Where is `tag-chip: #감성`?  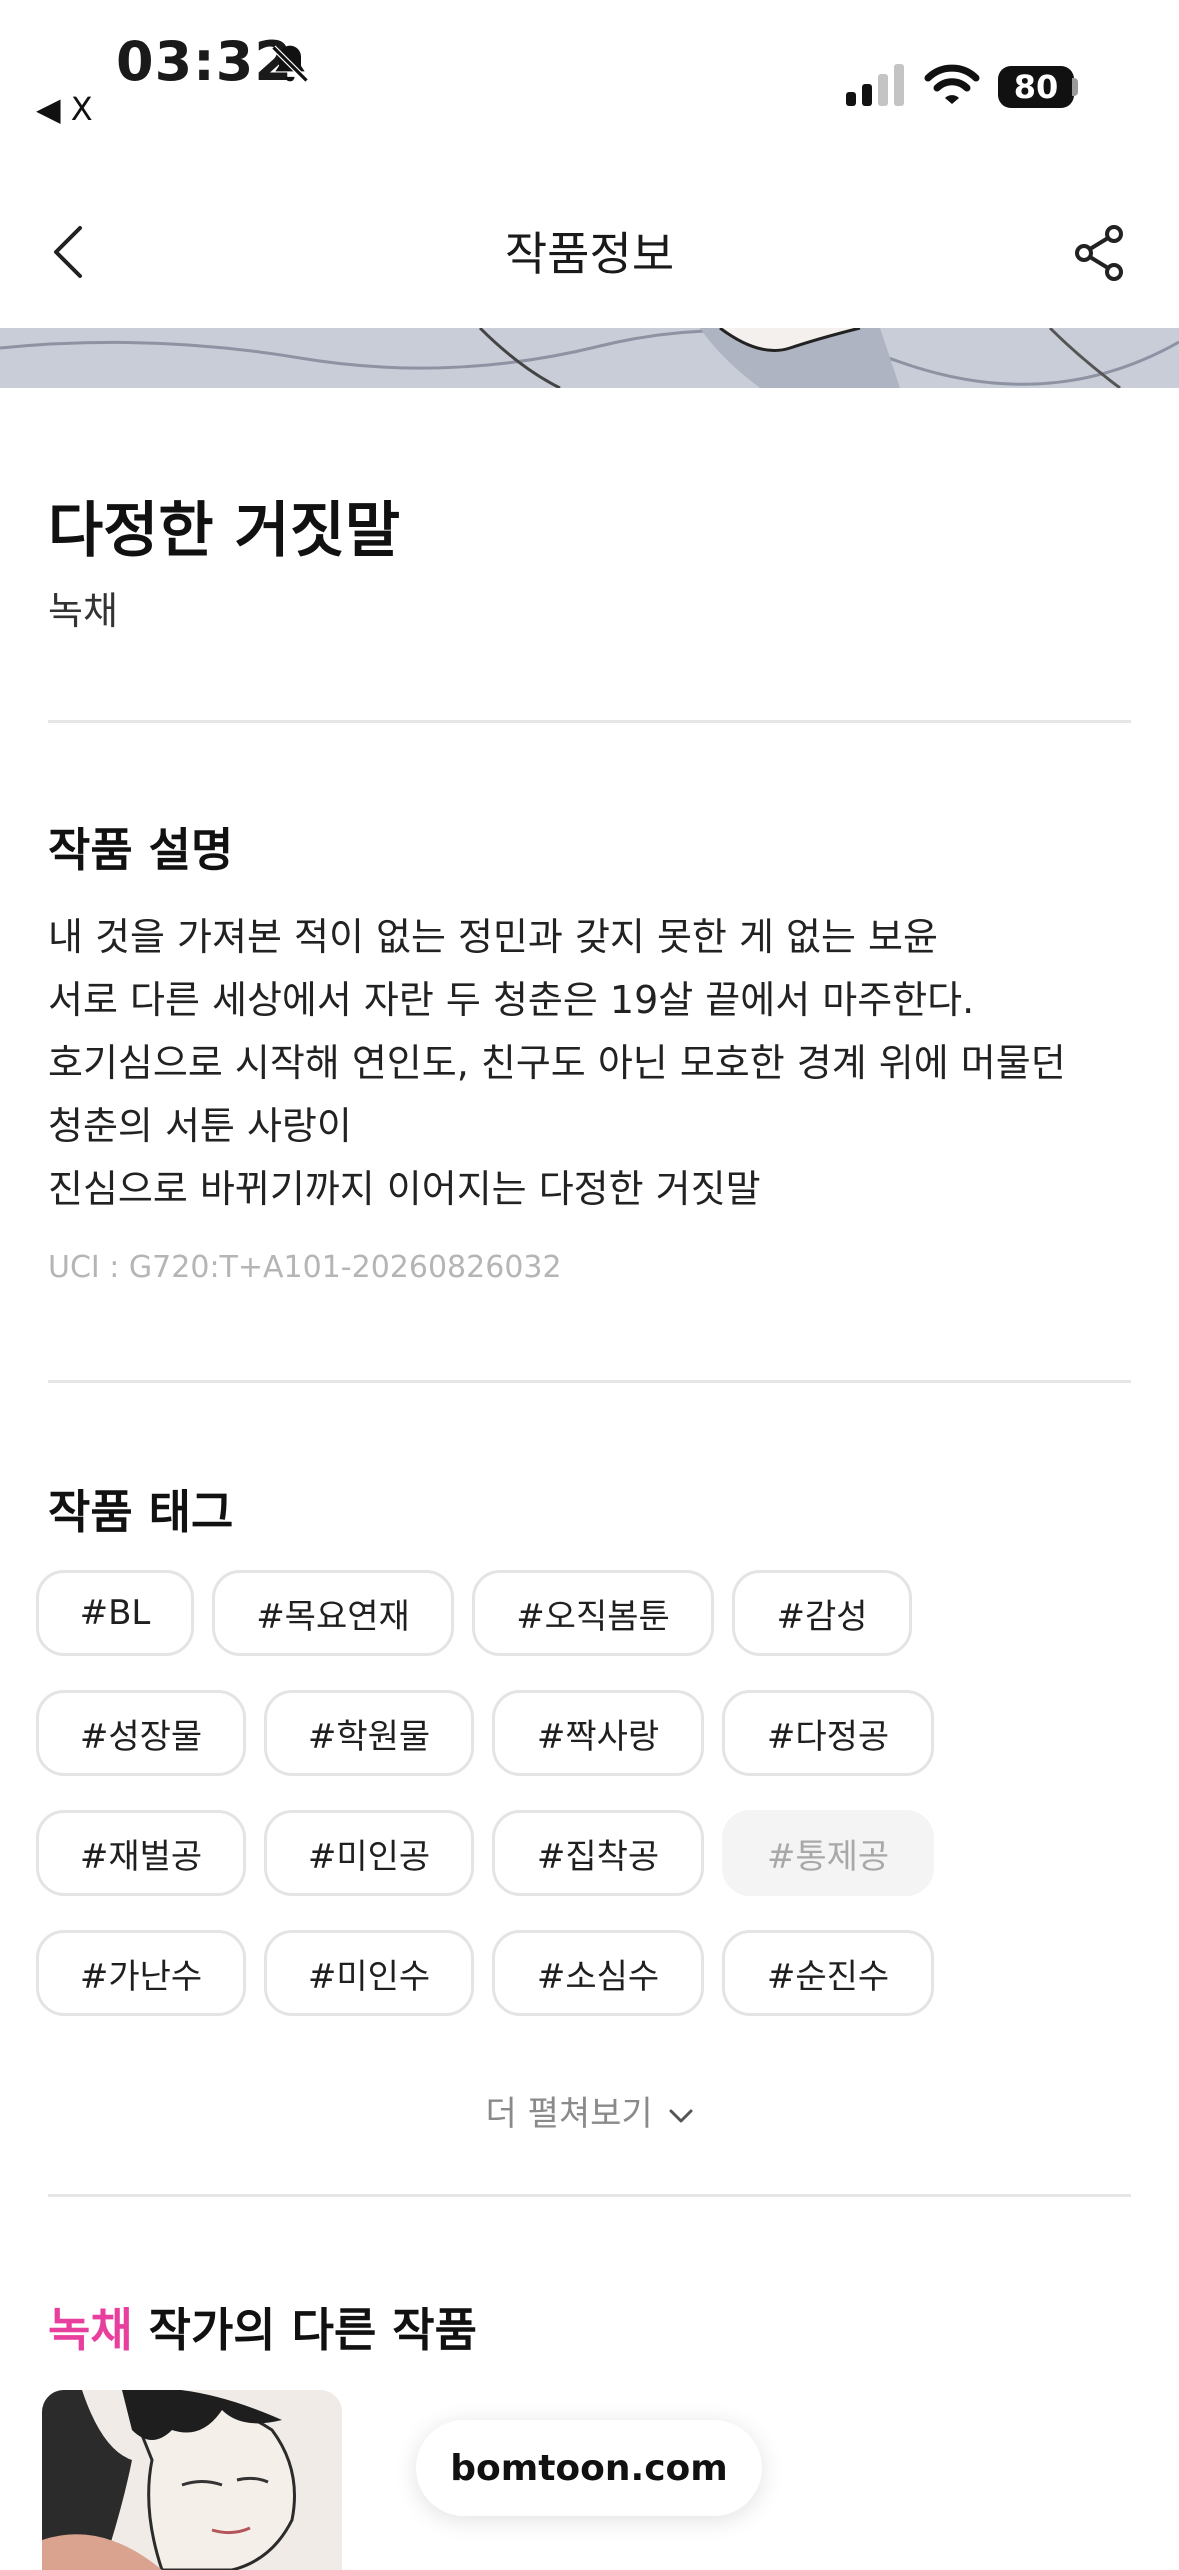
tag-chip: #감성 is located at coordinates (822, 1613).